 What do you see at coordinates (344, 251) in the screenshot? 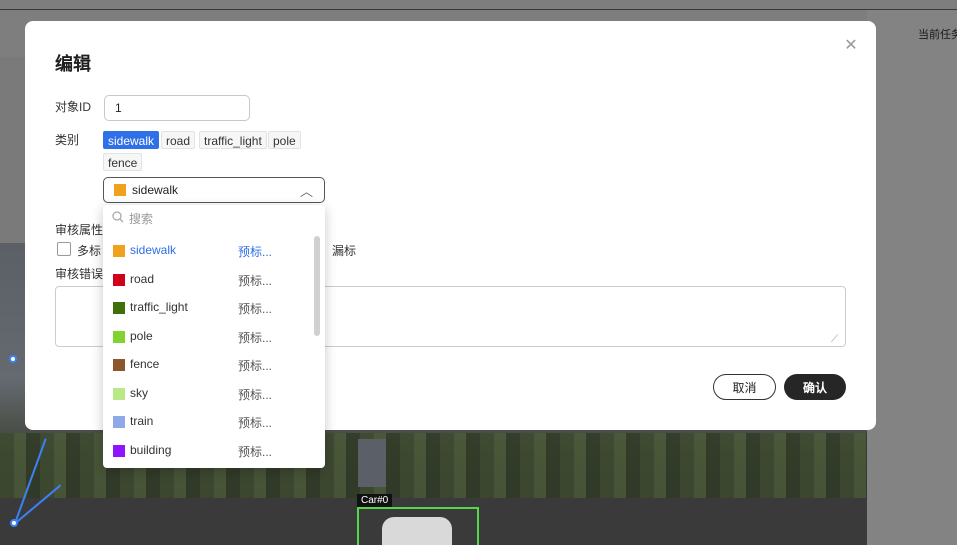
I see `review-option-missing: 漏标` at bounding box center [344, 251].